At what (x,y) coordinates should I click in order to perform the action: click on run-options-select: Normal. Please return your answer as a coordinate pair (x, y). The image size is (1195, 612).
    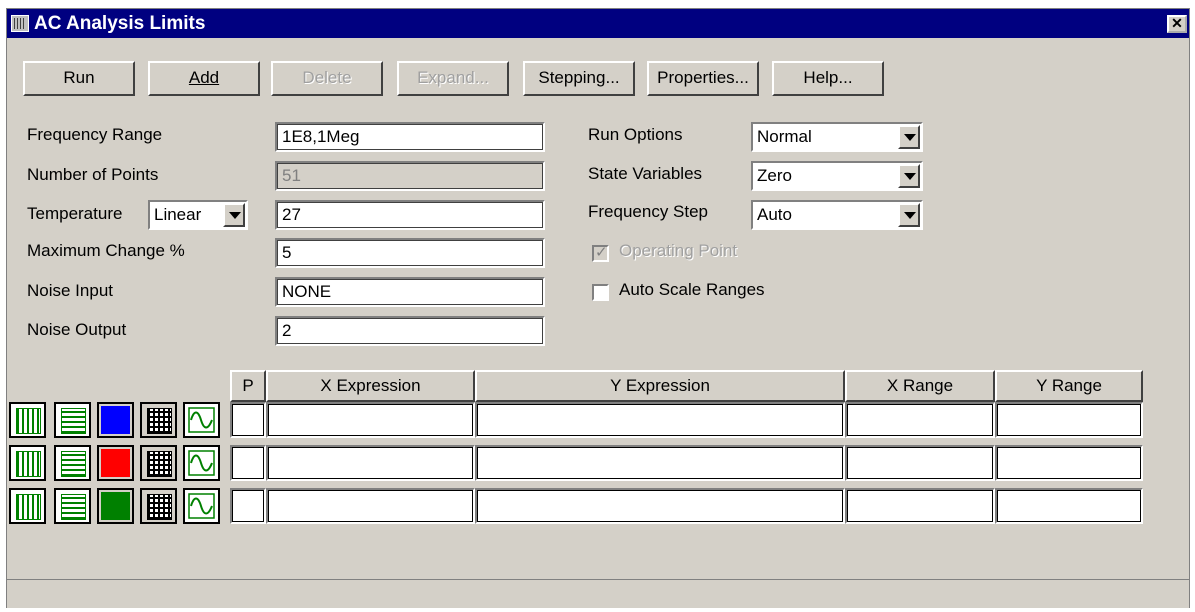
    Looking at the image, I should click on (837, 137).